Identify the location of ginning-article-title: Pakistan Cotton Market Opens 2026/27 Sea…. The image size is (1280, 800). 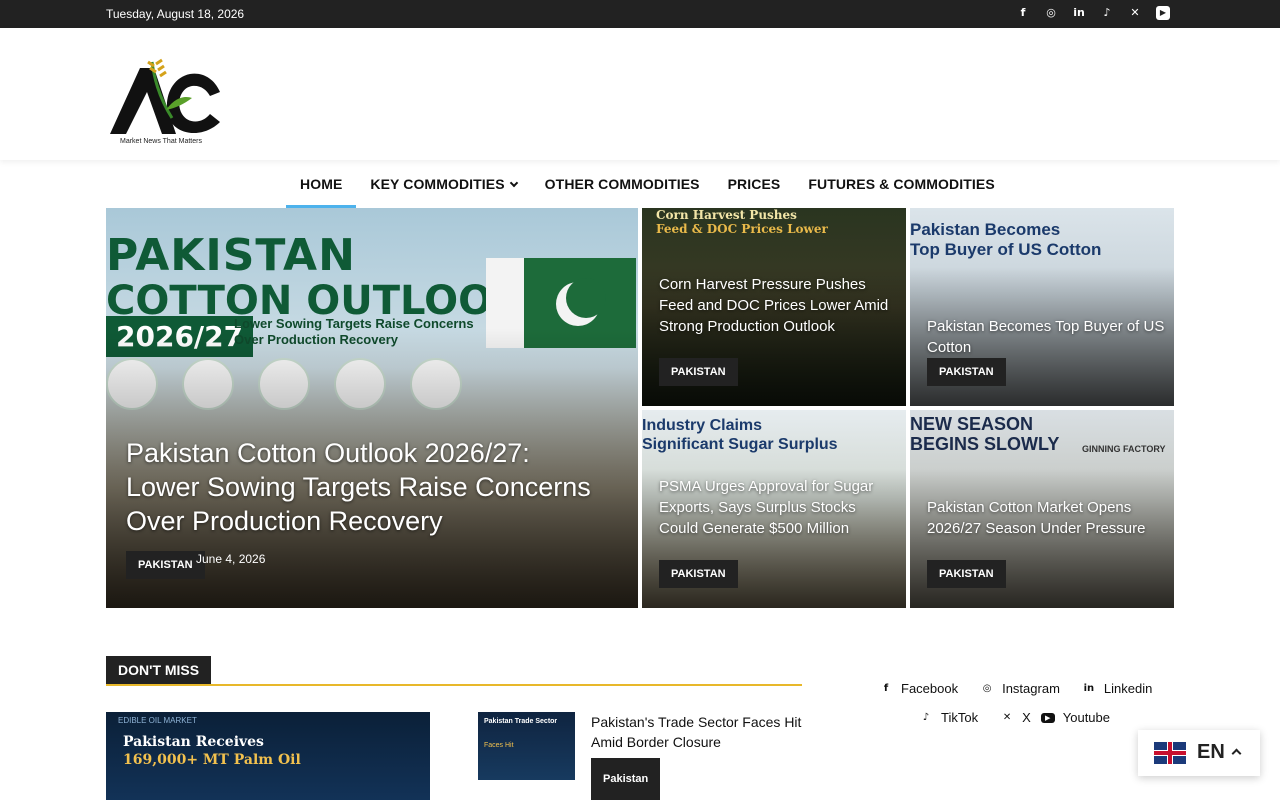
(1047, 518).